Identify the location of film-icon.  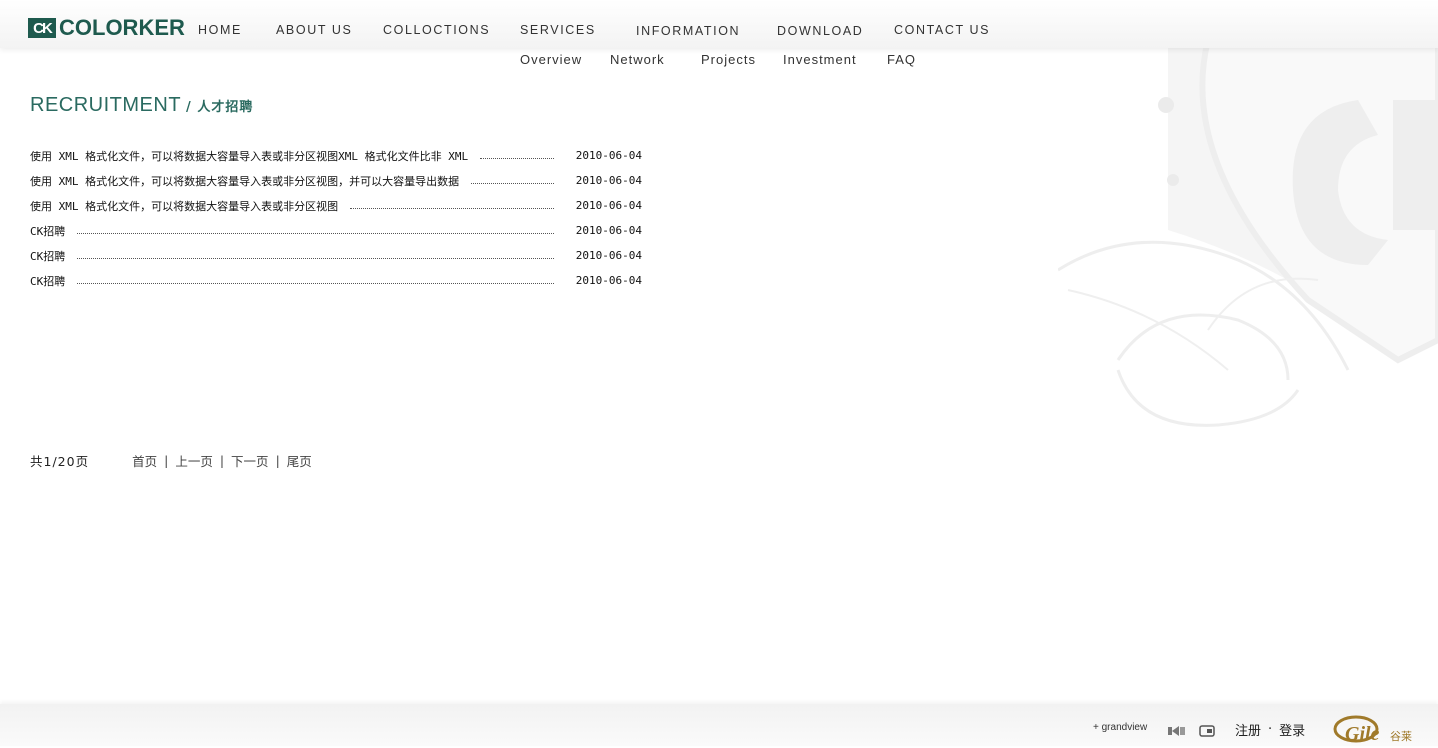
(1177, 731).